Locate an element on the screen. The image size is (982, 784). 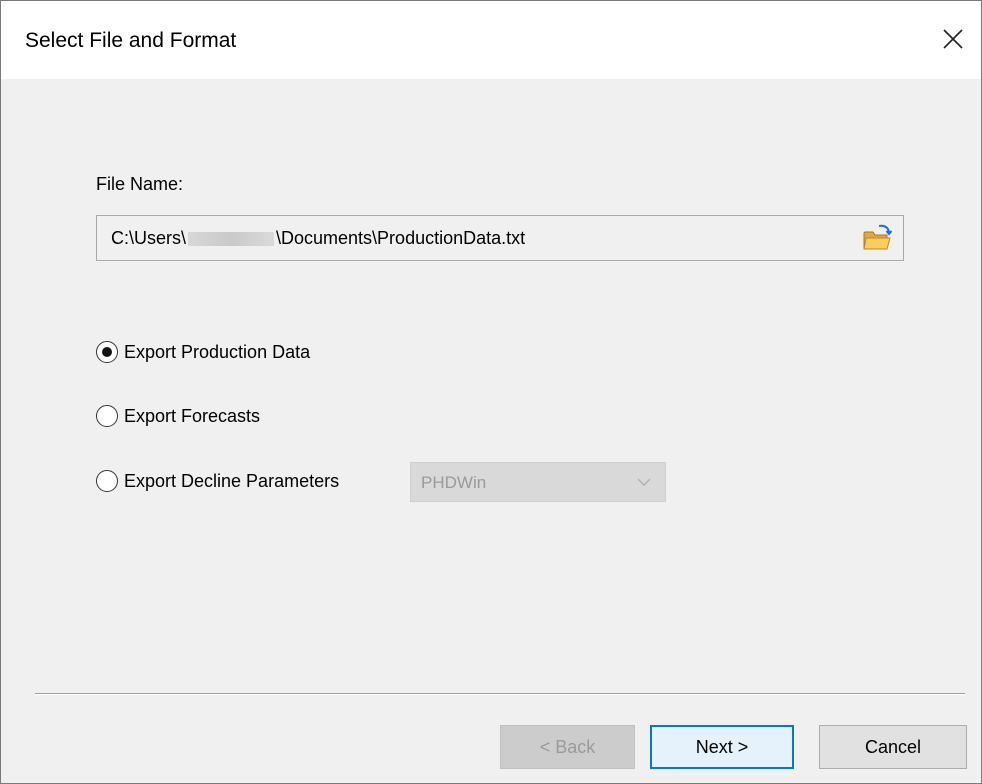
radio-export-forecasts-label: Export Forecasts is located at coordinates (192, 415).